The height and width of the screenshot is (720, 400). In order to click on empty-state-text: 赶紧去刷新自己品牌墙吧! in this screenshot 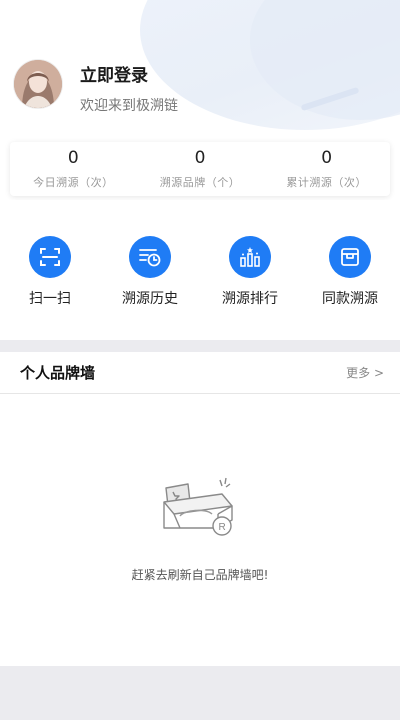, I will do `click(200, 575)`.